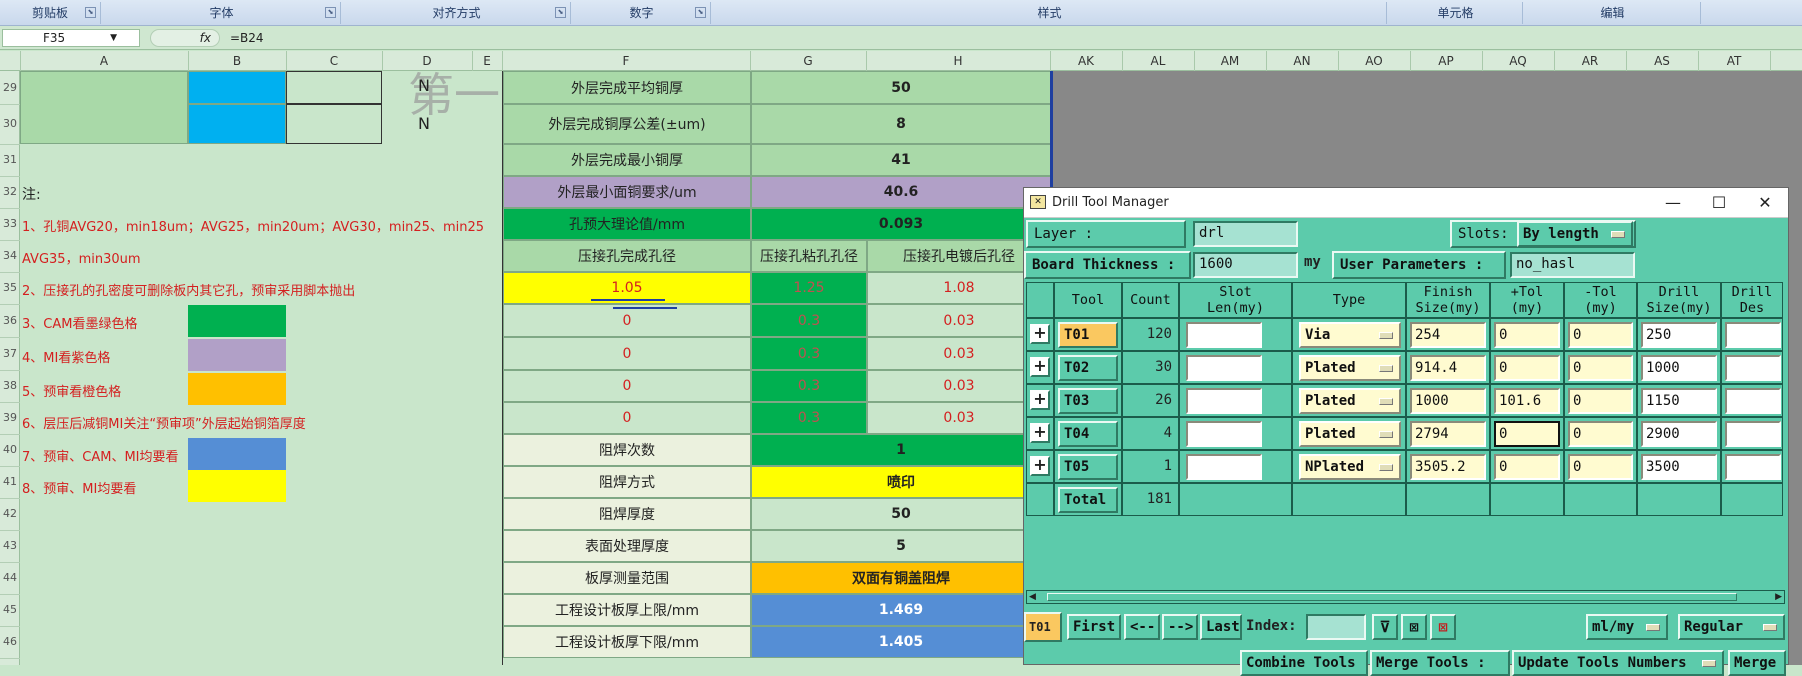  What do you see at coordinates (809, 256) in the screenshot?
I see `header-cell: 压接孔粘孔孔径` at bounding box center [809, 256].